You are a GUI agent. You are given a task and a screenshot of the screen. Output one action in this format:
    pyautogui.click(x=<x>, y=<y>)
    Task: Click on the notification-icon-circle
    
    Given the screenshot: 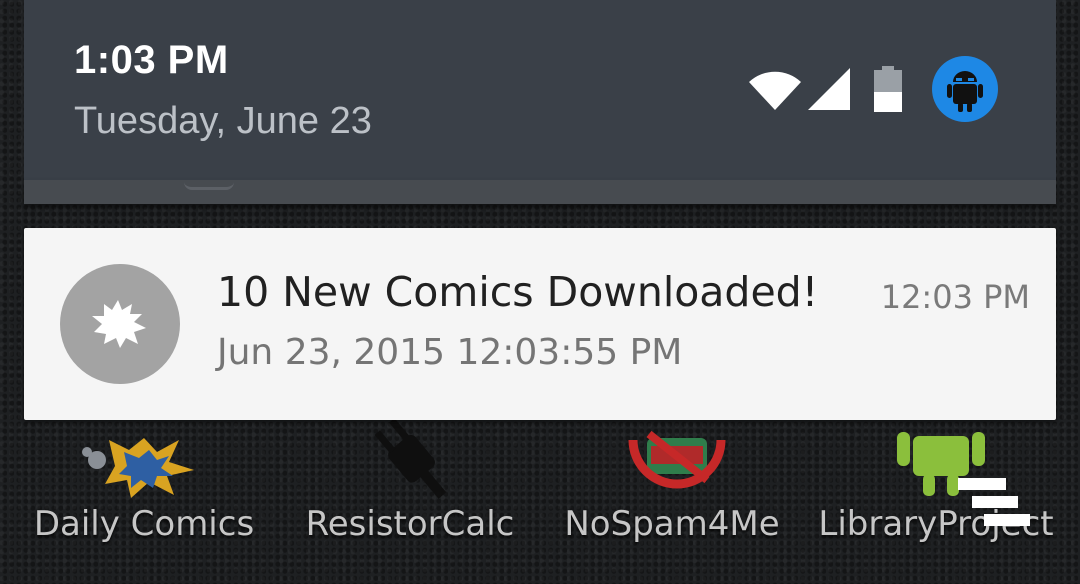 What is the action you would take?
    pyautogui.click(x=120, y=324)
    